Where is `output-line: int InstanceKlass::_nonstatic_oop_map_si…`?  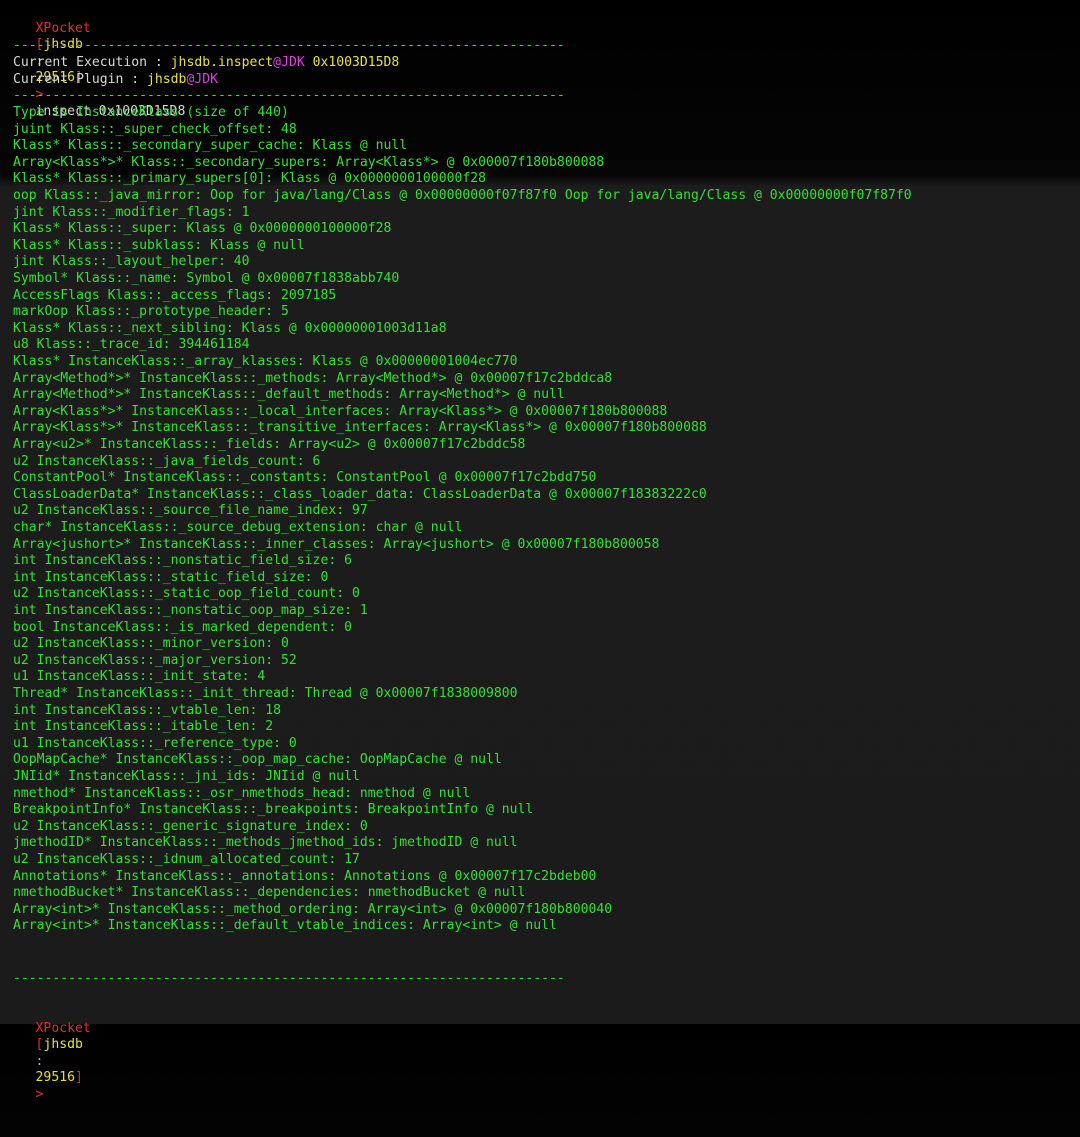
output-line: int InstanceKlass::_nonstatic_oop_map_si… is located at coordinates (190, 610).